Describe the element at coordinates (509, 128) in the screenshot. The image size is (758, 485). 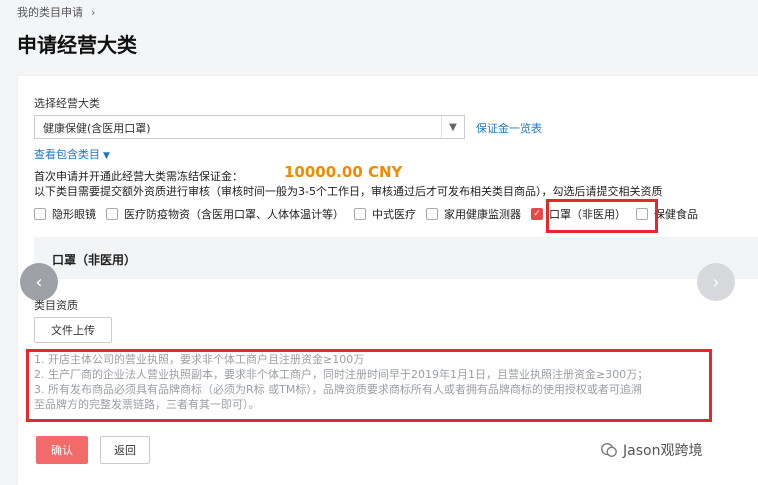
I see `deposit-list-link: 保证金一览表` at that location.